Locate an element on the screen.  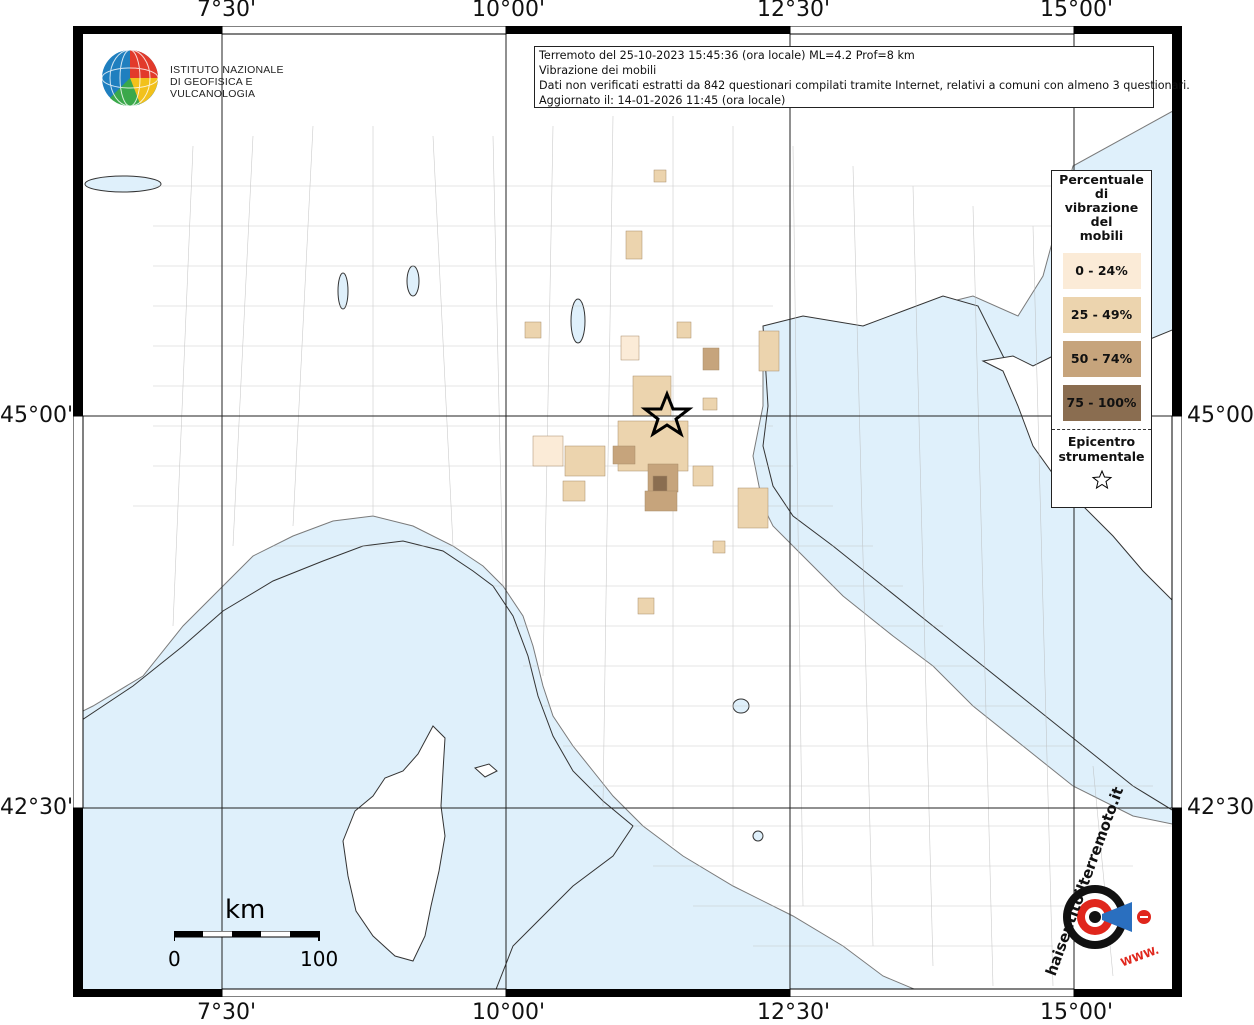
scale-ruler is located at coordinates (247, 936).